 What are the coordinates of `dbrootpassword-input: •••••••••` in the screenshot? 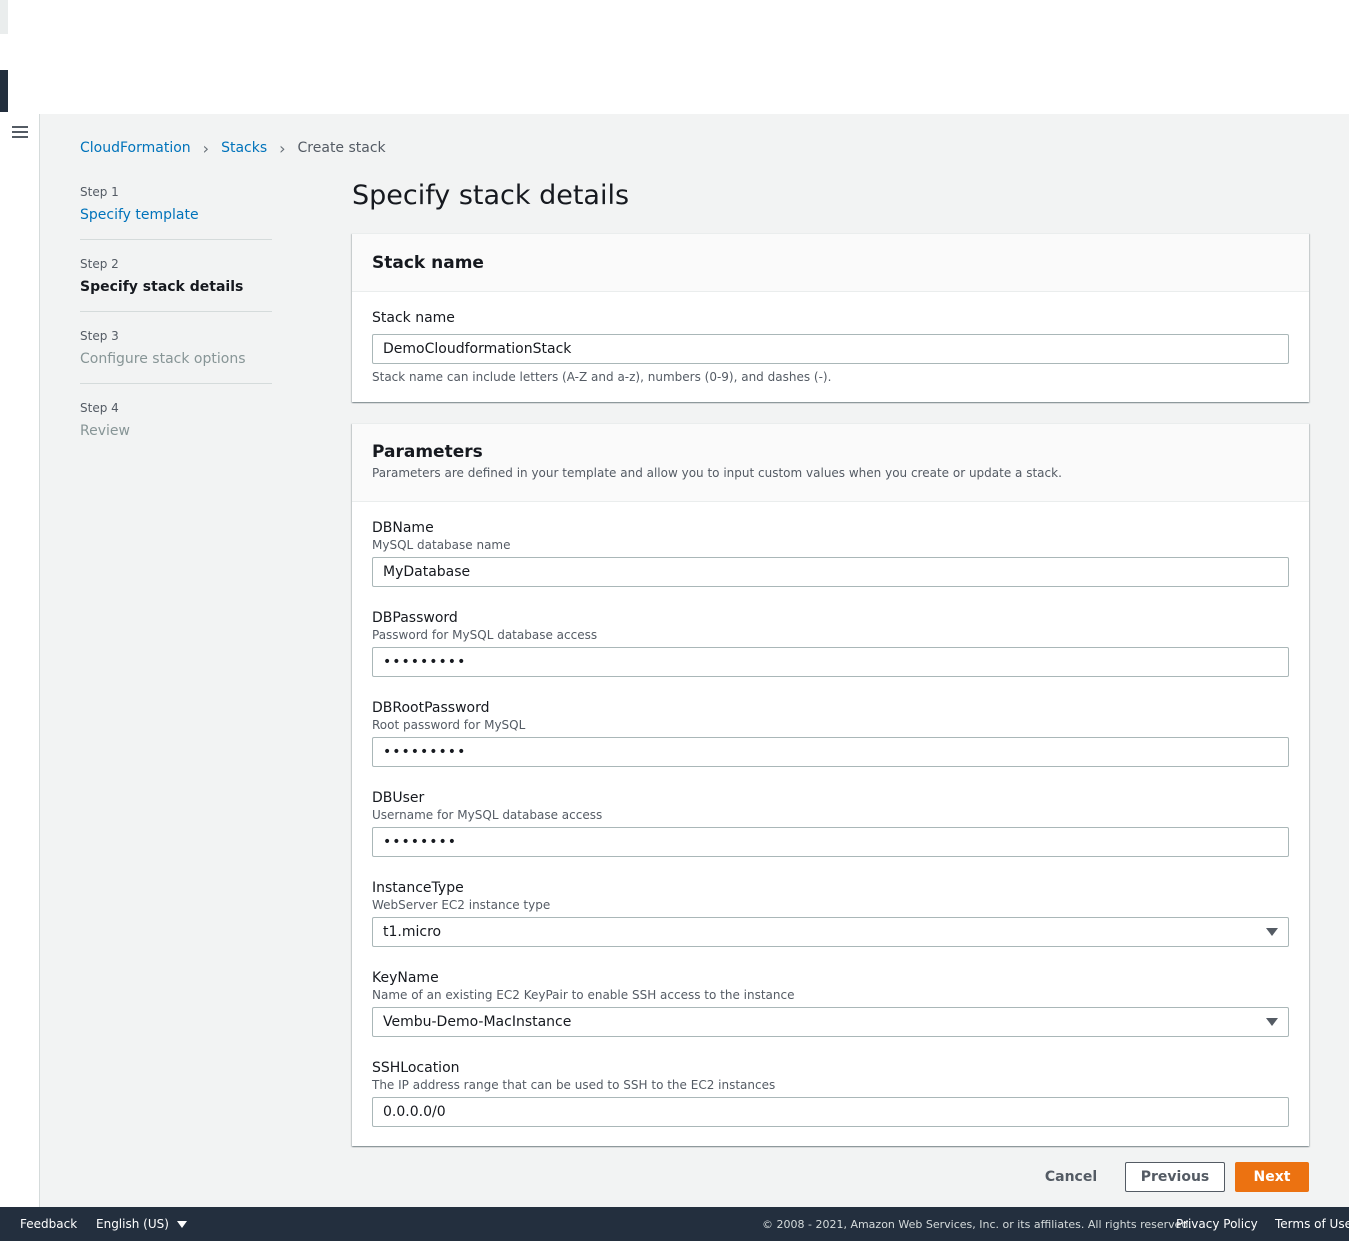 It's located at (830, 752).